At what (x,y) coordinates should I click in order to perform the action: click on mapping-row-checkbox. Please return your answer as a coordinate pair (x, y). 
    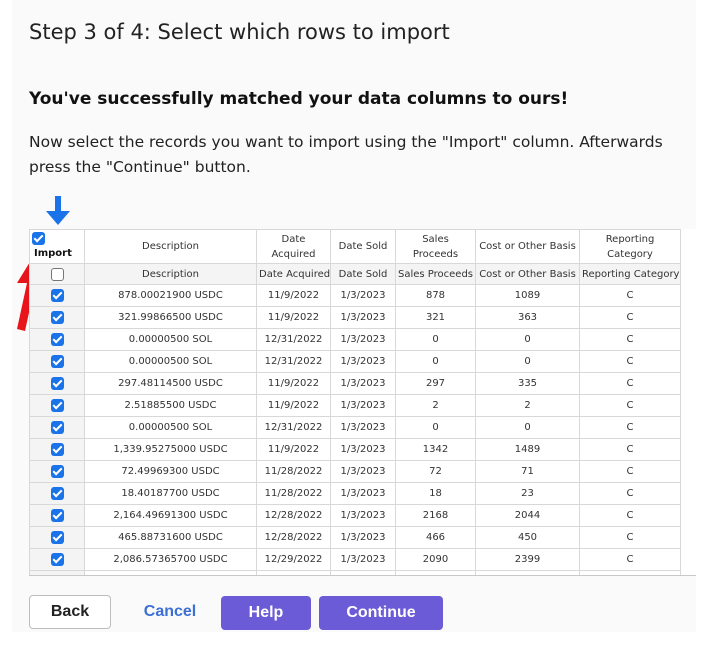
    Looking at the image, I should click on (57, 274).